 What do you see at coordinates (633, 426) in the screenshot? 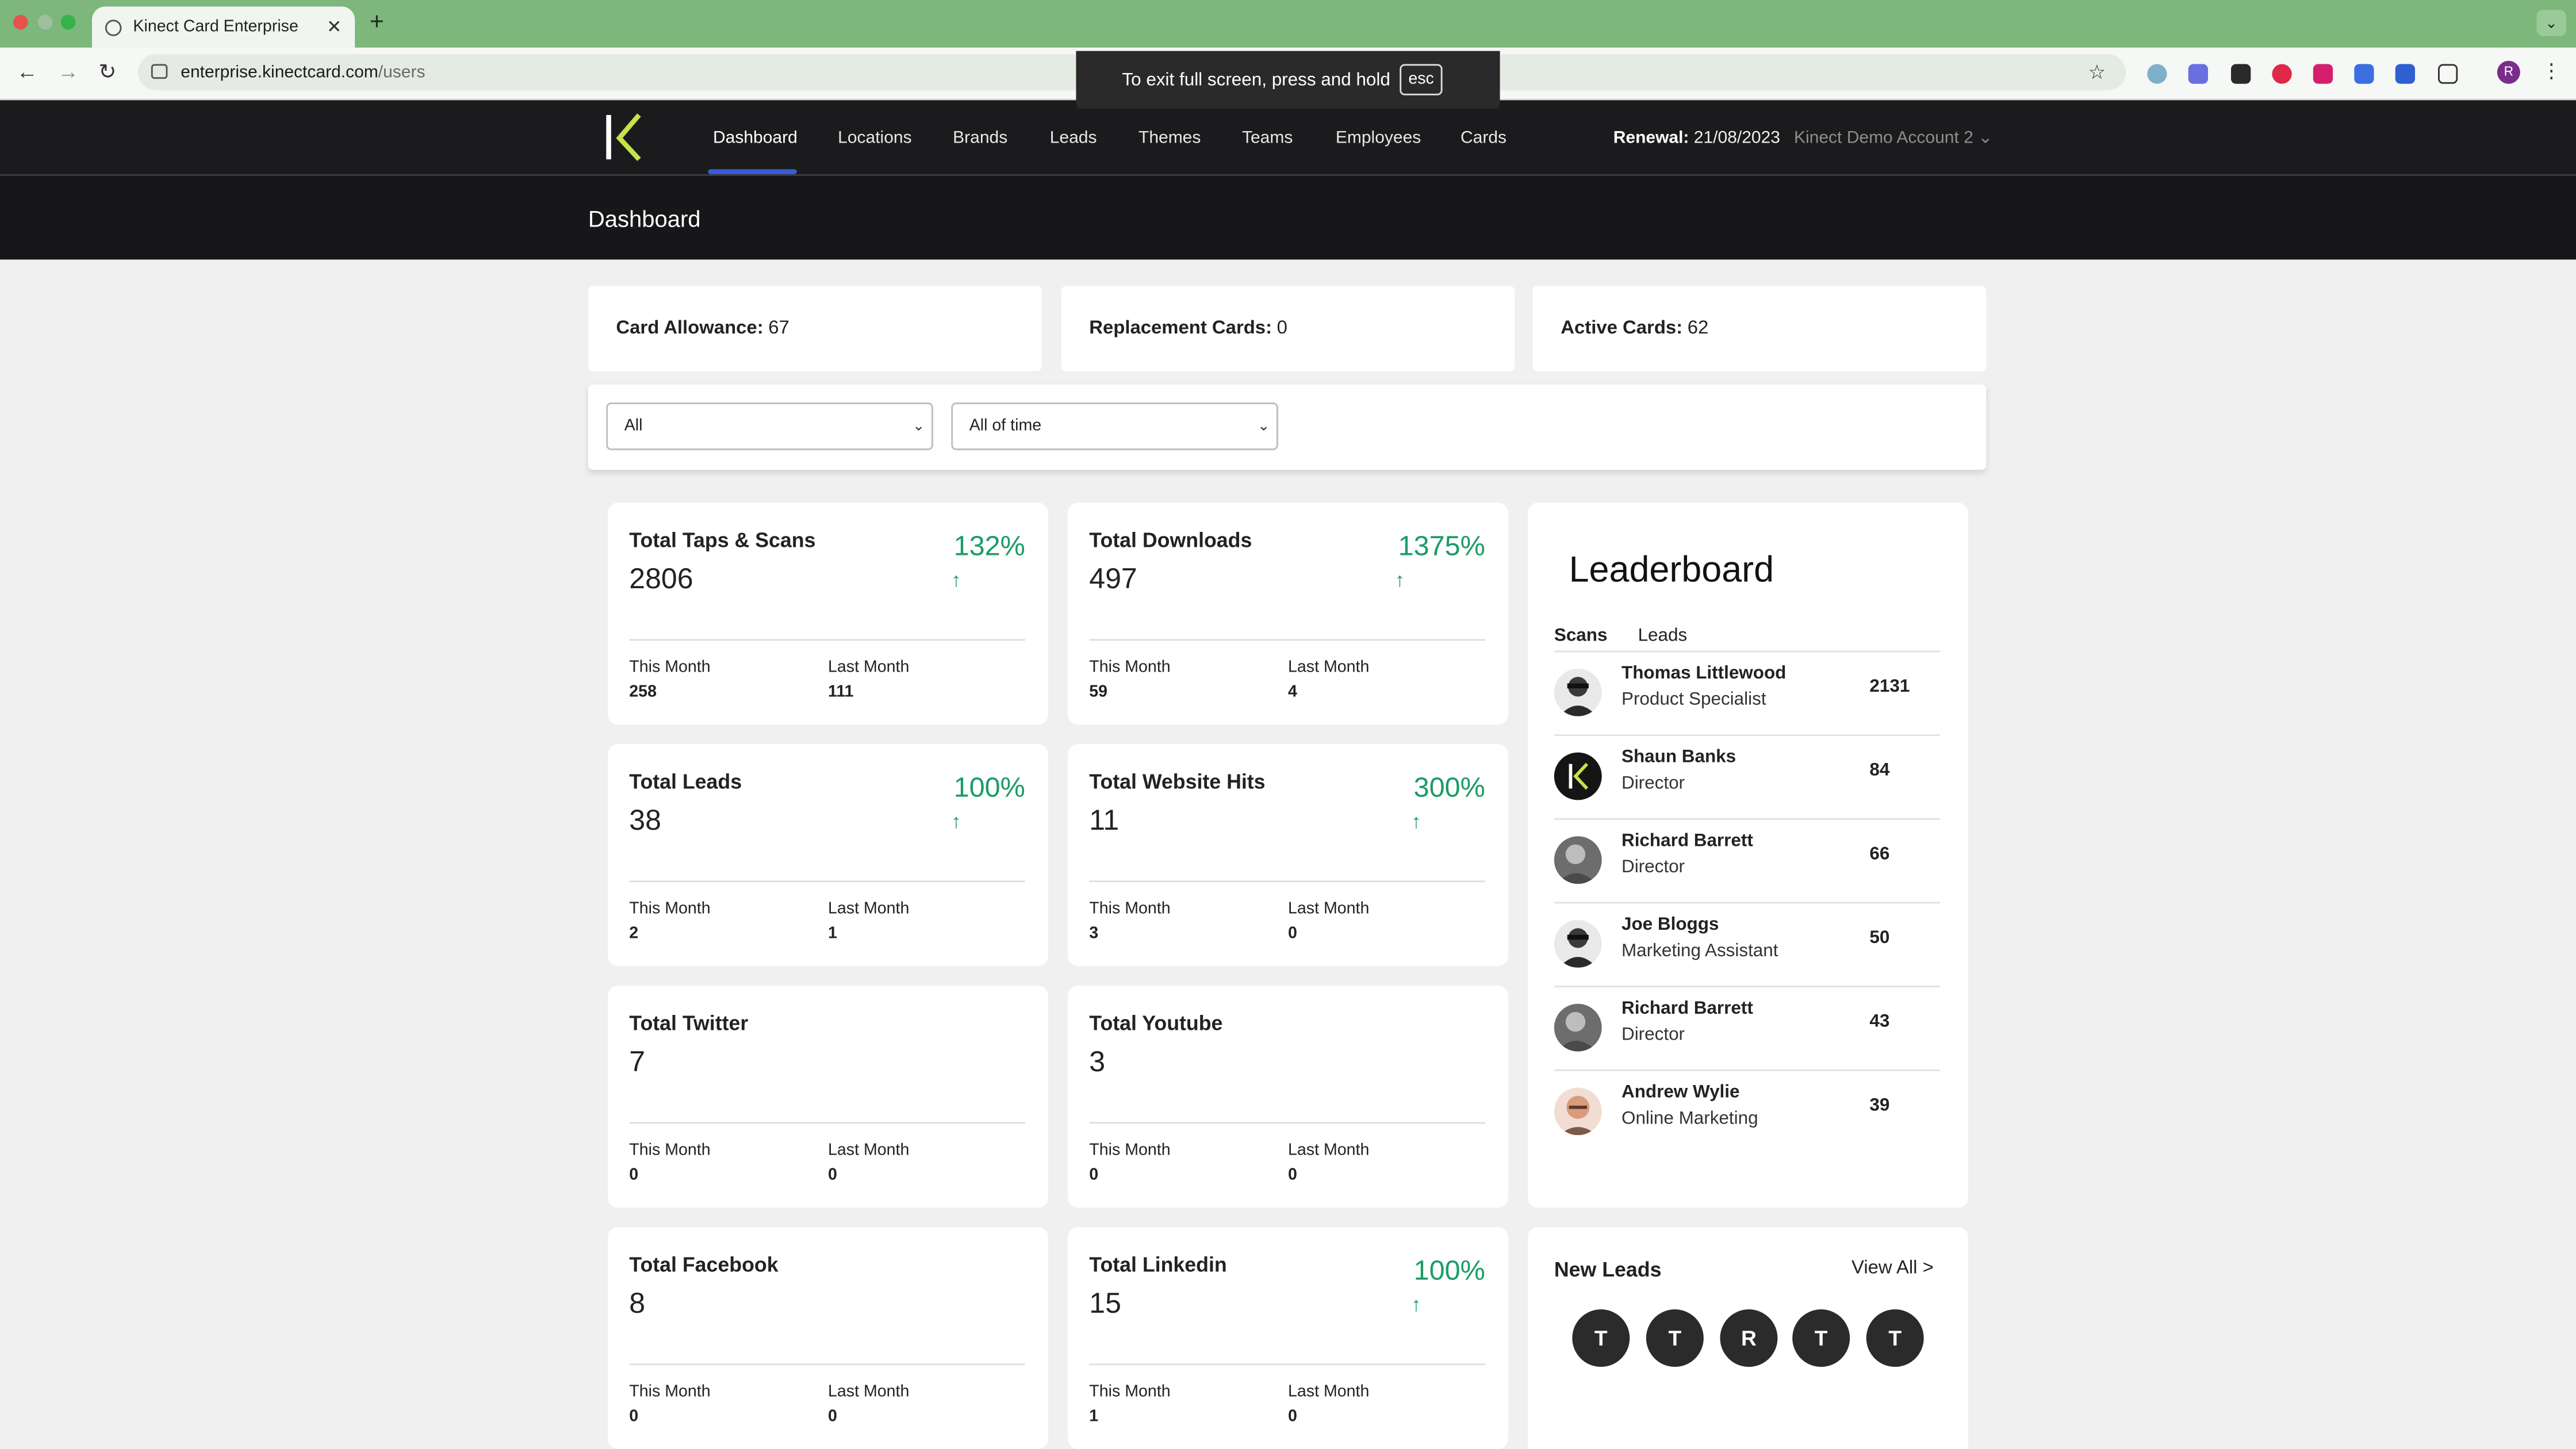
I see `group-filter-value: All` at bounding box center [633, 426].